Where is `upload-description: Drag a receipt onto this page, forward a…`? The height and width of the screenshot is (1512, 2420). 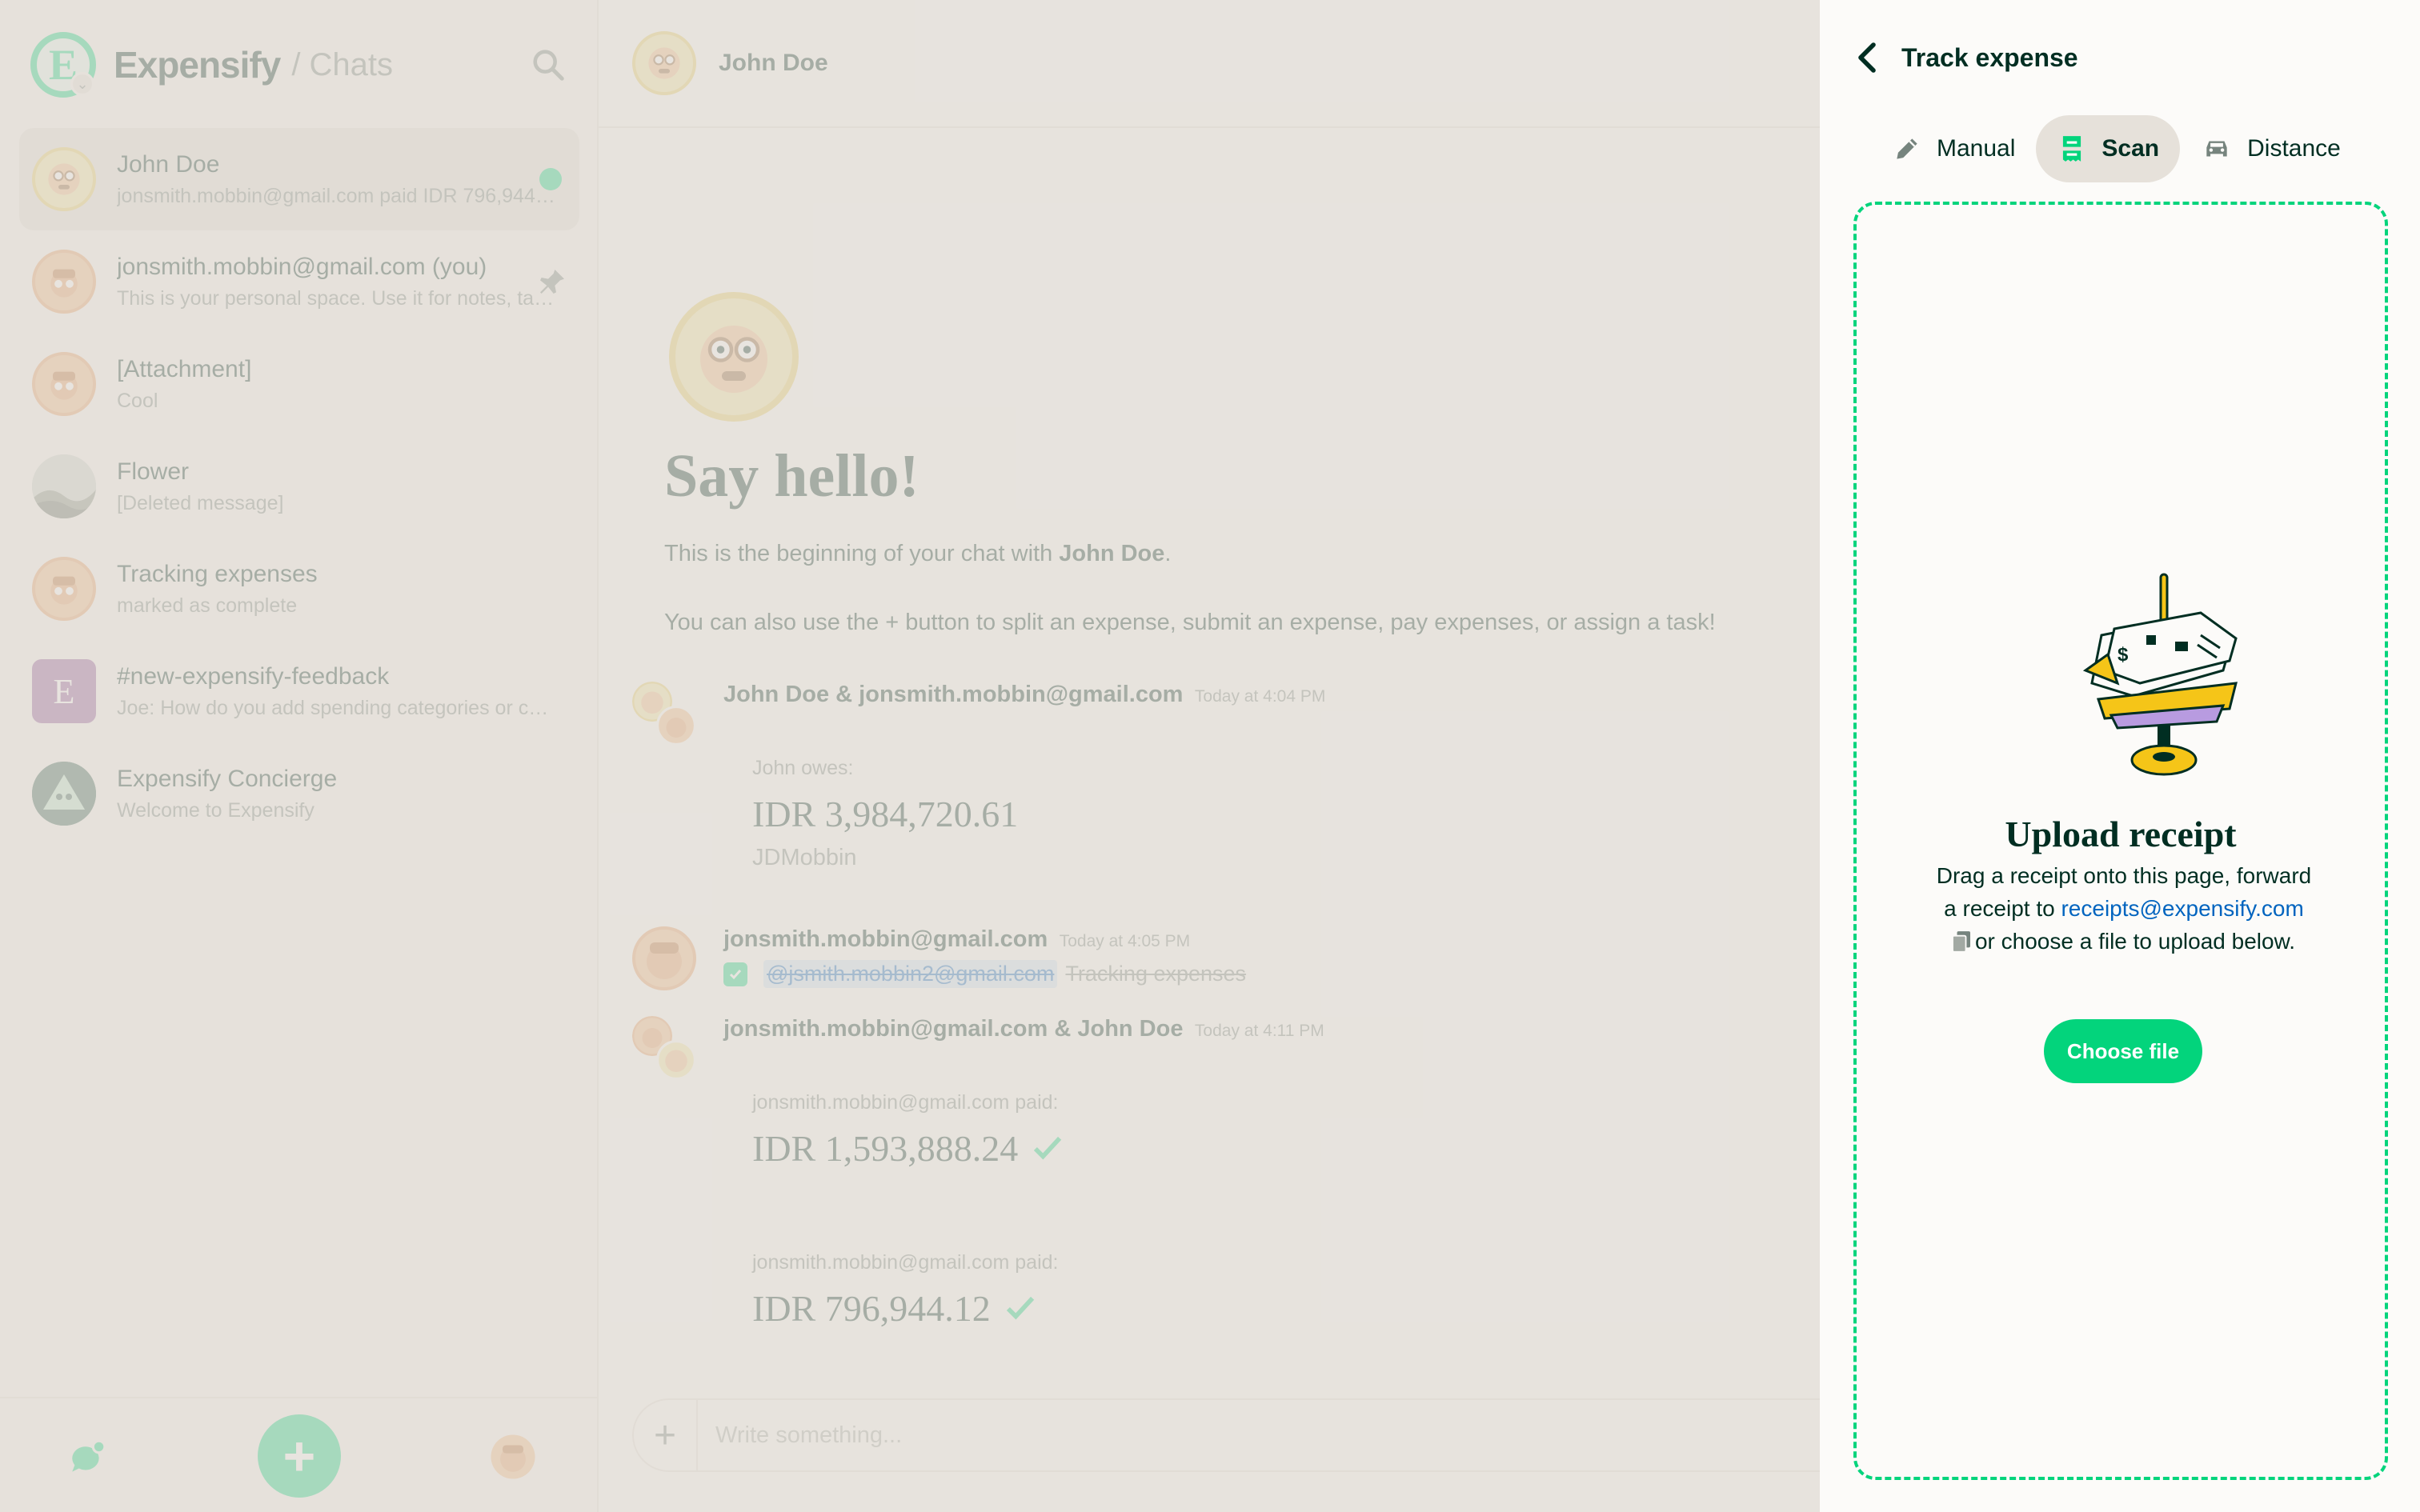
upload-description: Drag a receipt onto this page, forward a… is located at coordinates (2124, 908).